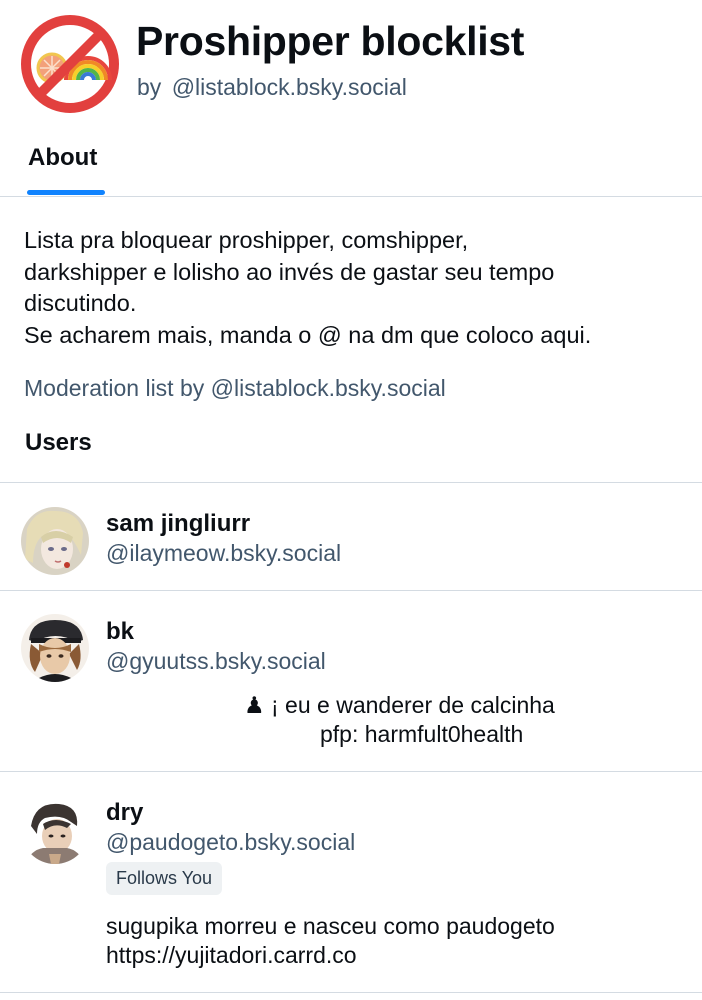 This screenshot has height=1000, width=702. Describe the element at coordinates (120, 631) in the screenshot. I see `user-display-name: bk` at that location.